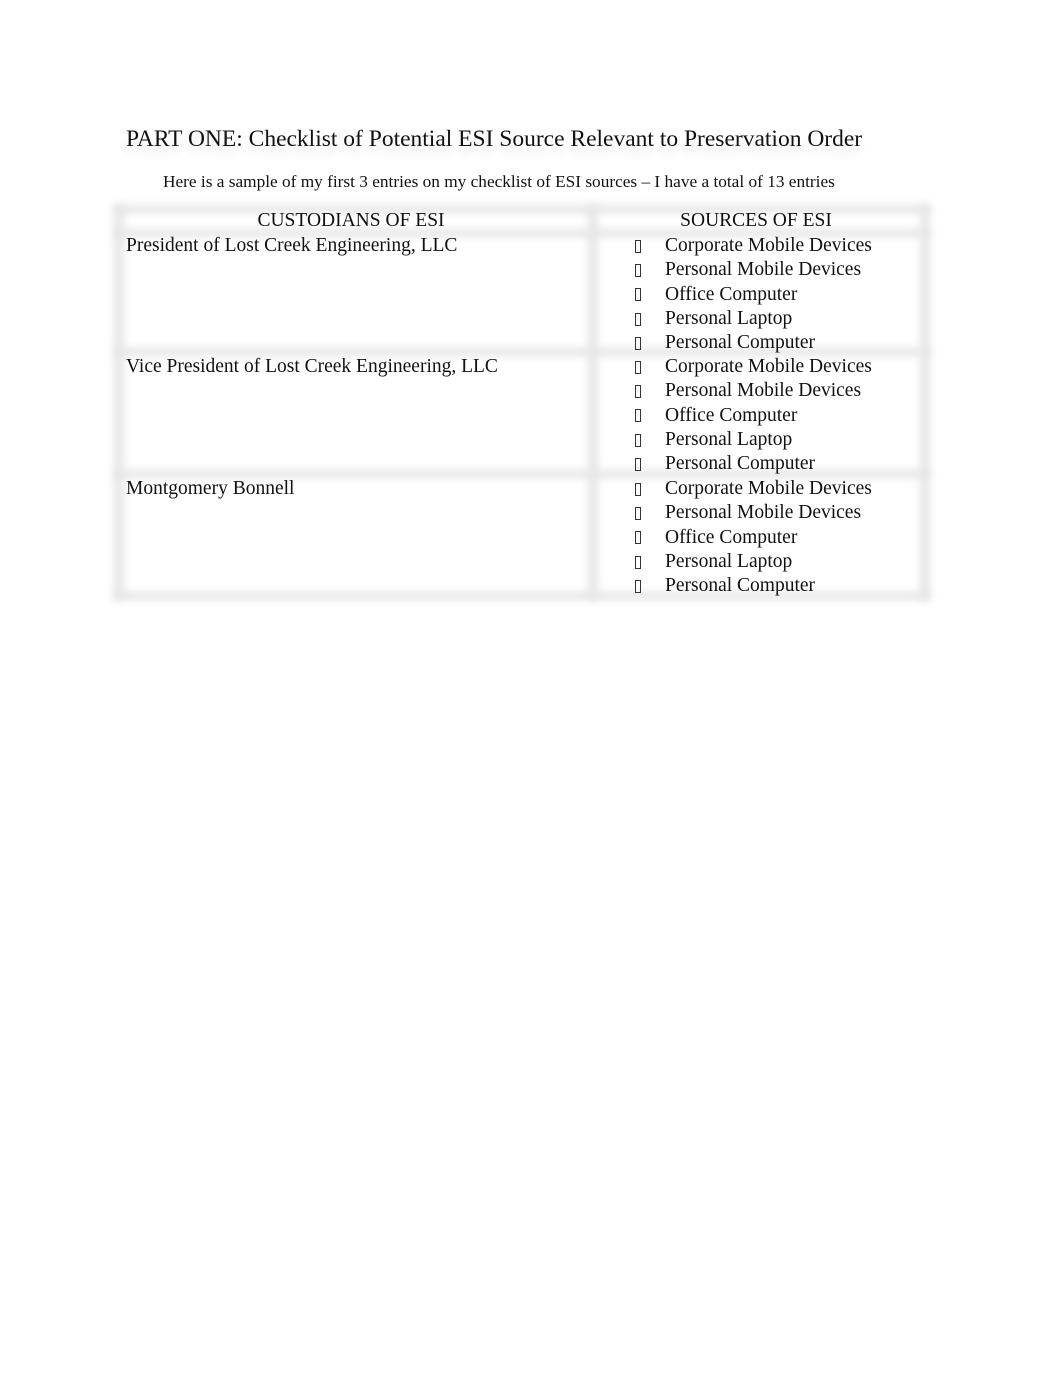  I want to click on custodian-cell: President of Lost Creek Engineering, LLC, so click(292, 245).